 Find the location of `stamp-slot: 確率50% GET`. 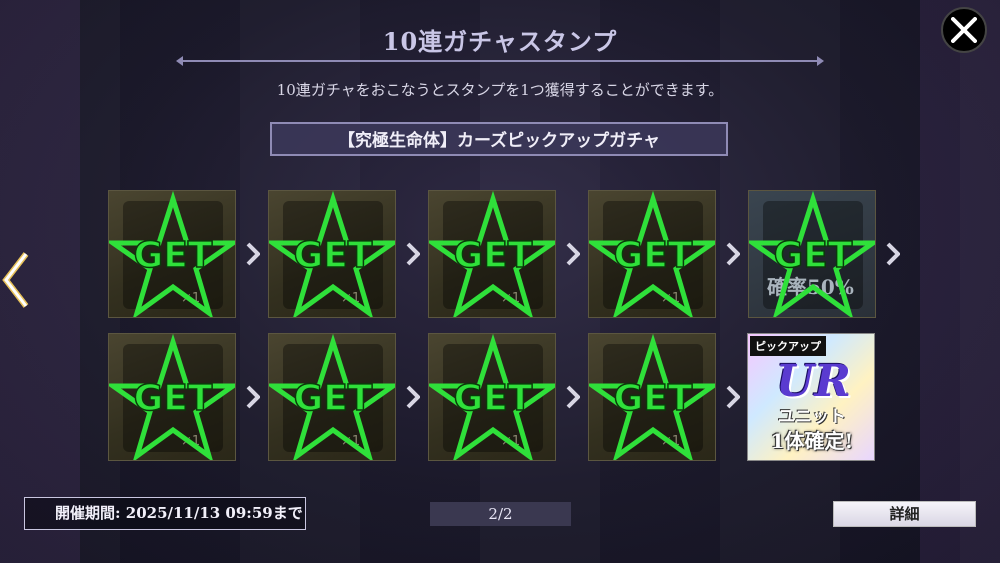

stamp-slot: 確率50% GET is located at coordinates (812, 254).